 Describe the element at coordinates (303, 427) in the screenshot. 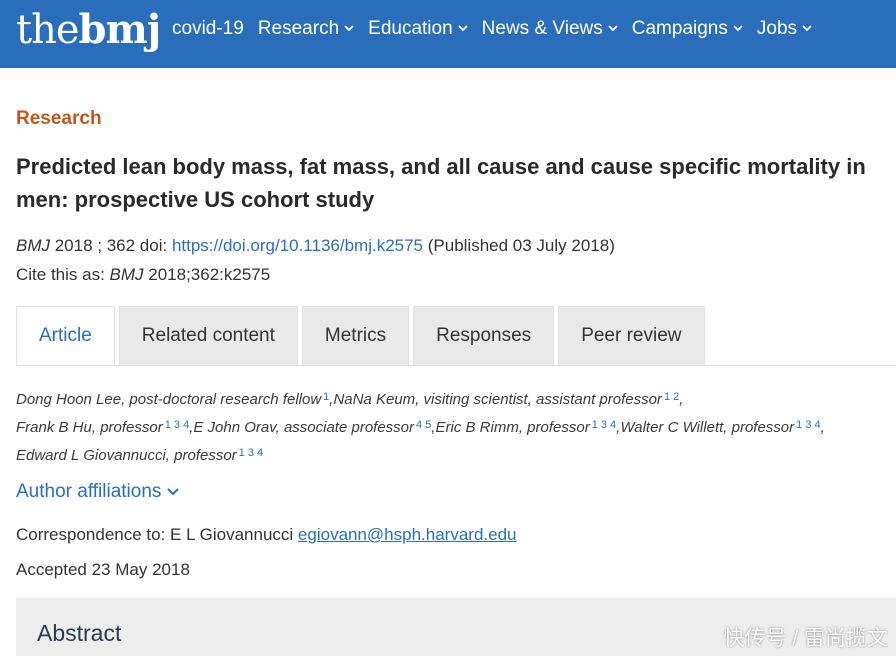

I see `author-name: E John Orav, associate professor` at that location.